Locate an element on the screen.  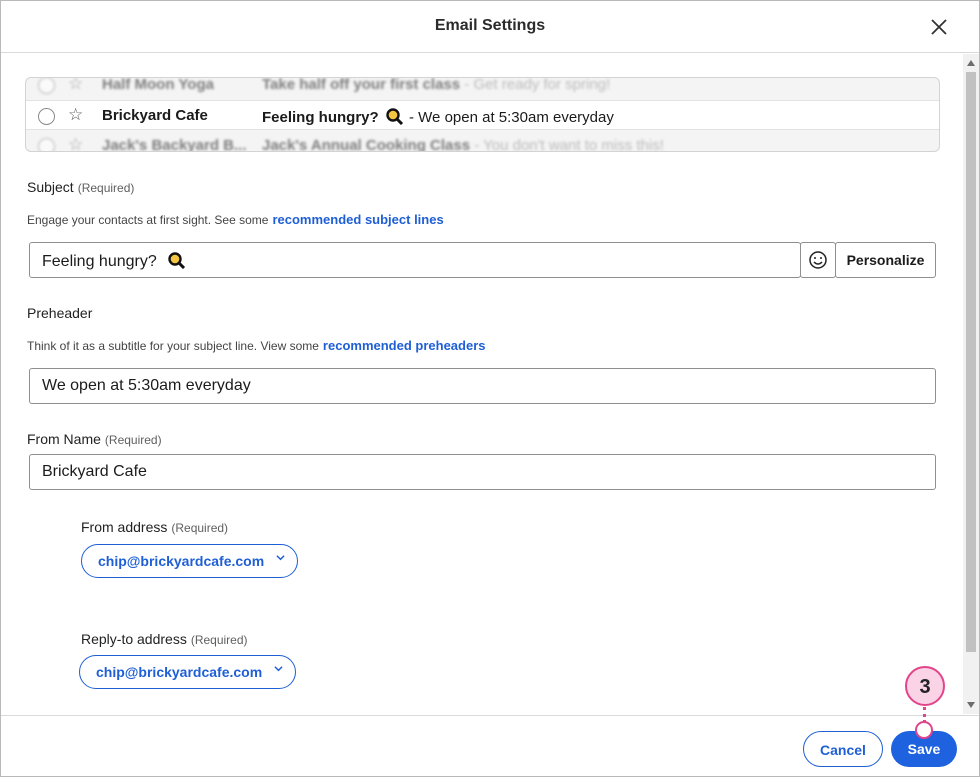
subject-label-text: Subject is located at coordinates (50, 187).